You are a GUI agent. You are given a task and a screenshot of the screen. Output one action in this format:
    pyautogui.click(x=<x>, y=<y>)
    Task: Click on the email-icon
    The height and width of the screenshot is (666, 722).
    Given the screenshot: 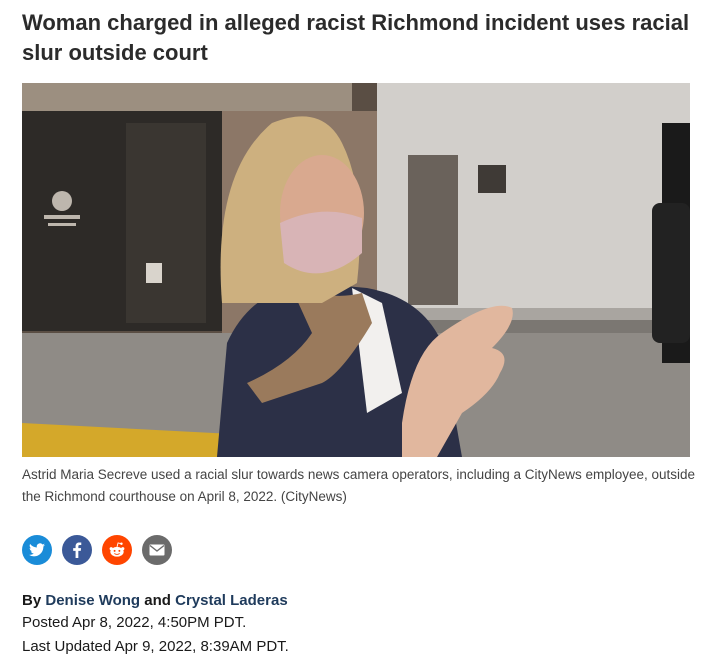 What is the action you would take?
    pyautogui.click(x=157, y=550)
    